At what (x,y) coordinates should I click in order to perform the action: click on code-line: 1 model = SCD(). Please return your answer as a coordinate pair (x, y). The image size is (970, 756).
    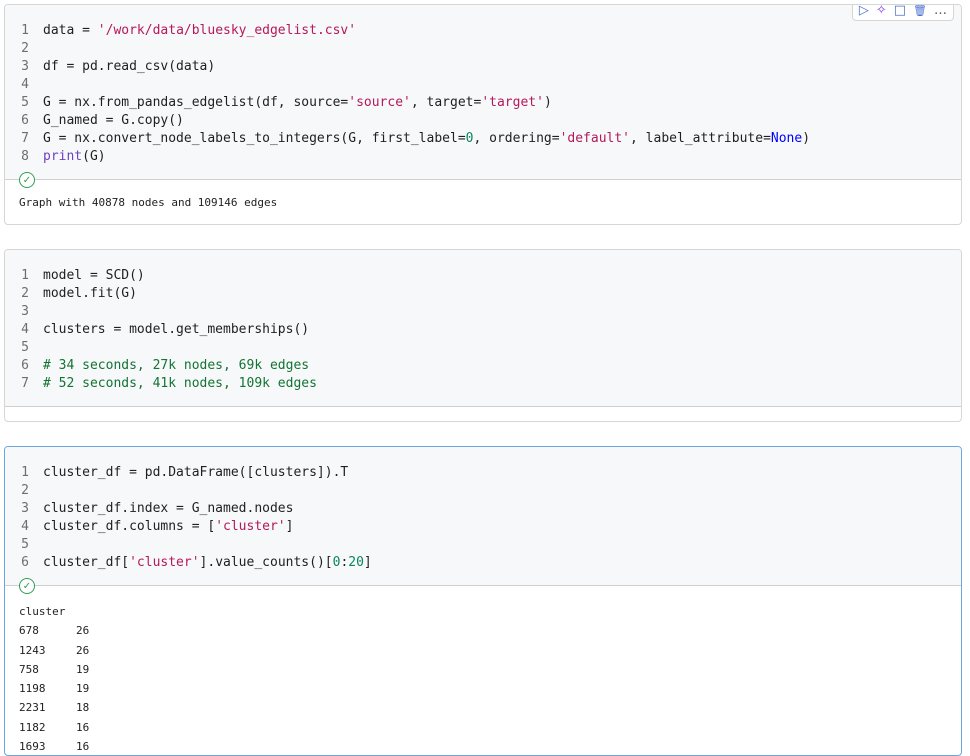
    Looking at the image, I should click on (83, 275).